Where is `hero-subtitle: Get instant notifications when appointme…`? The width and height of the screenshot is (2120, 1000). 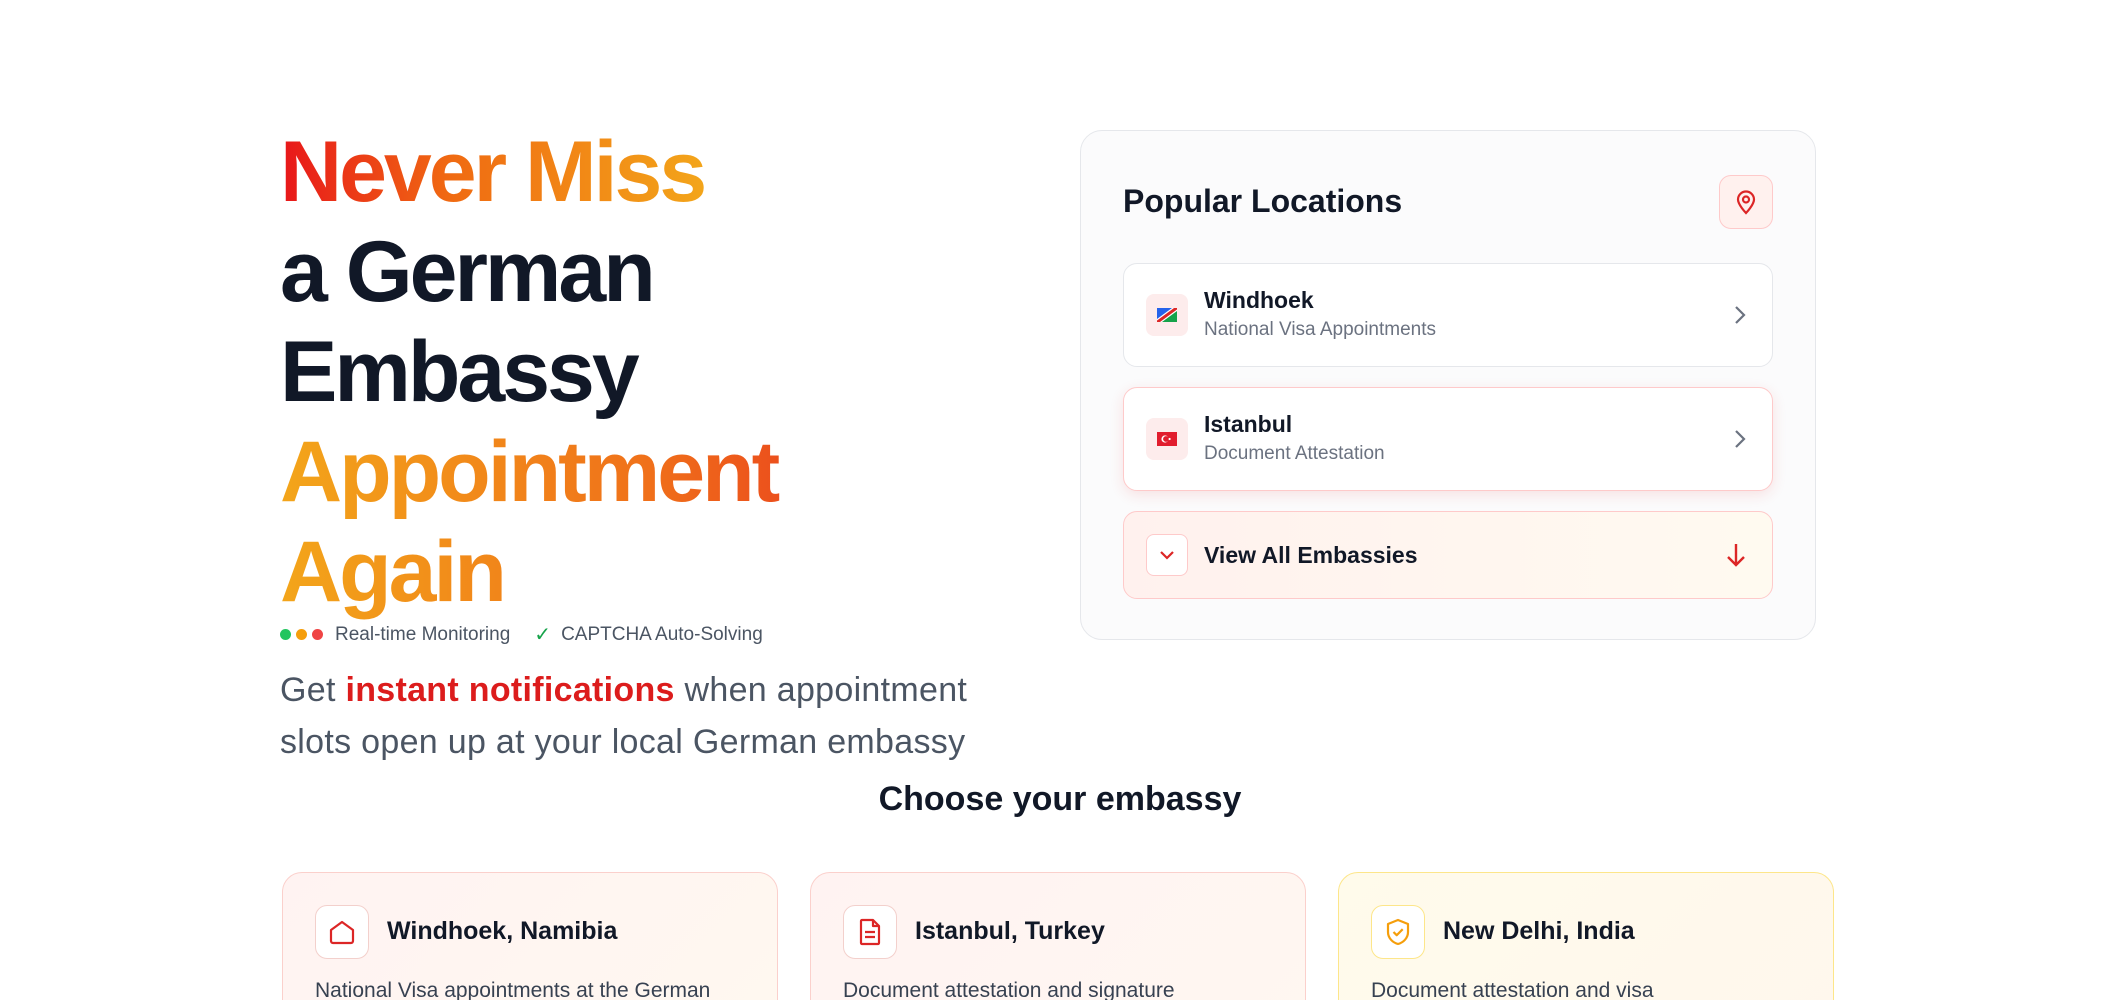 hero-subtitle: Get instant notifications when appointme… is located at coordinates (630, 716).